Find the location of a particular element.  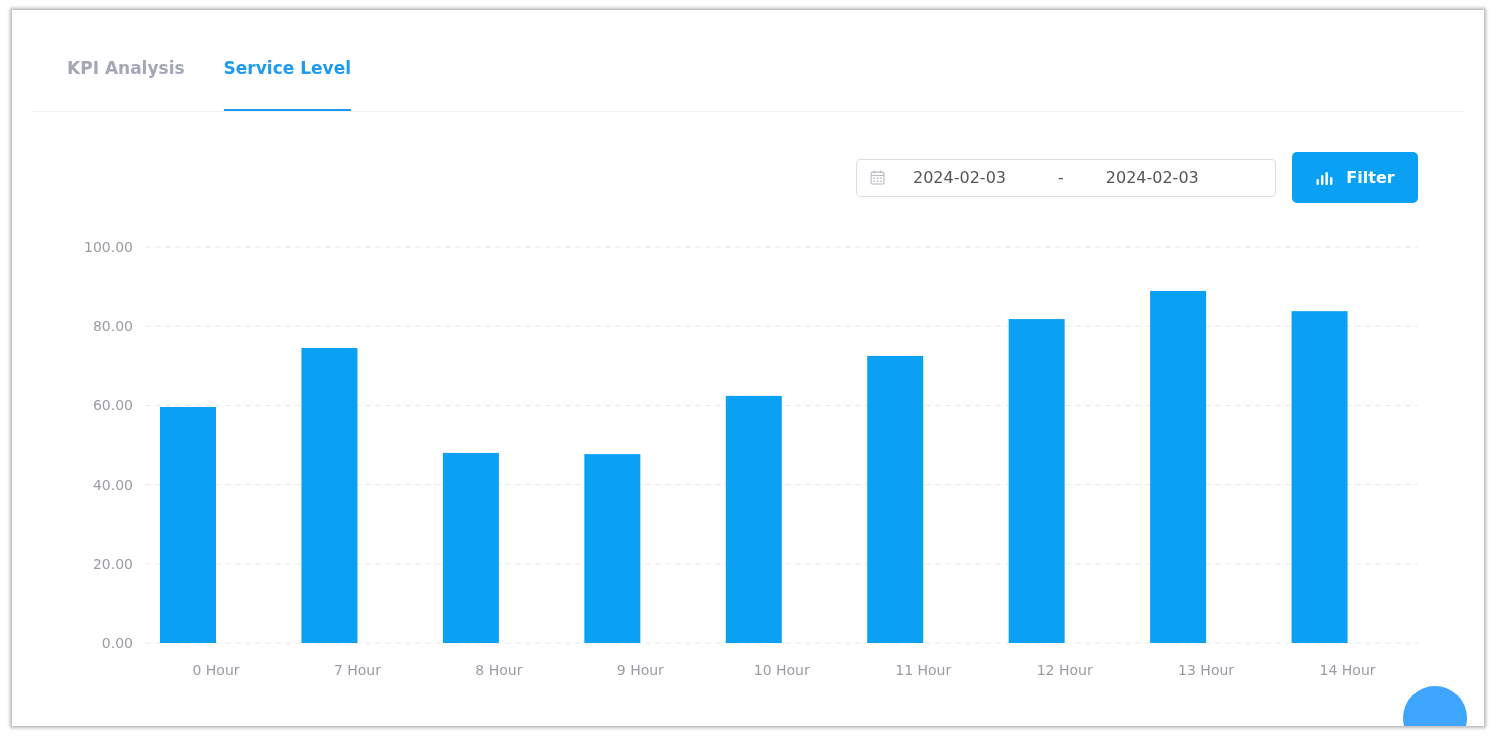

x-axis-label: 8 Hour is located at coordinates (499, 670).